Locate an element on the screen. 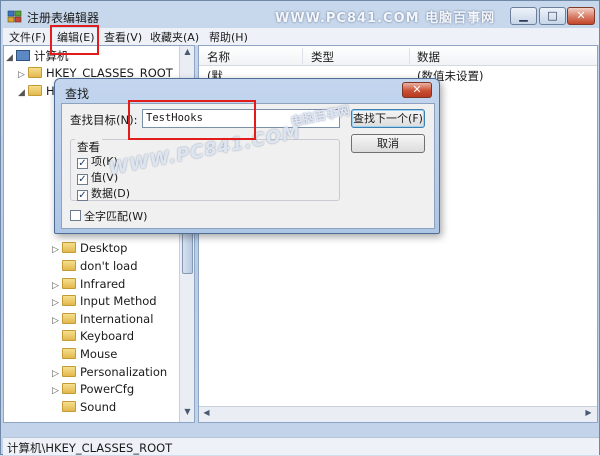 This screenshot has width=600, height=456. minimize-button: ▁ is located at coordinates (523, 16).